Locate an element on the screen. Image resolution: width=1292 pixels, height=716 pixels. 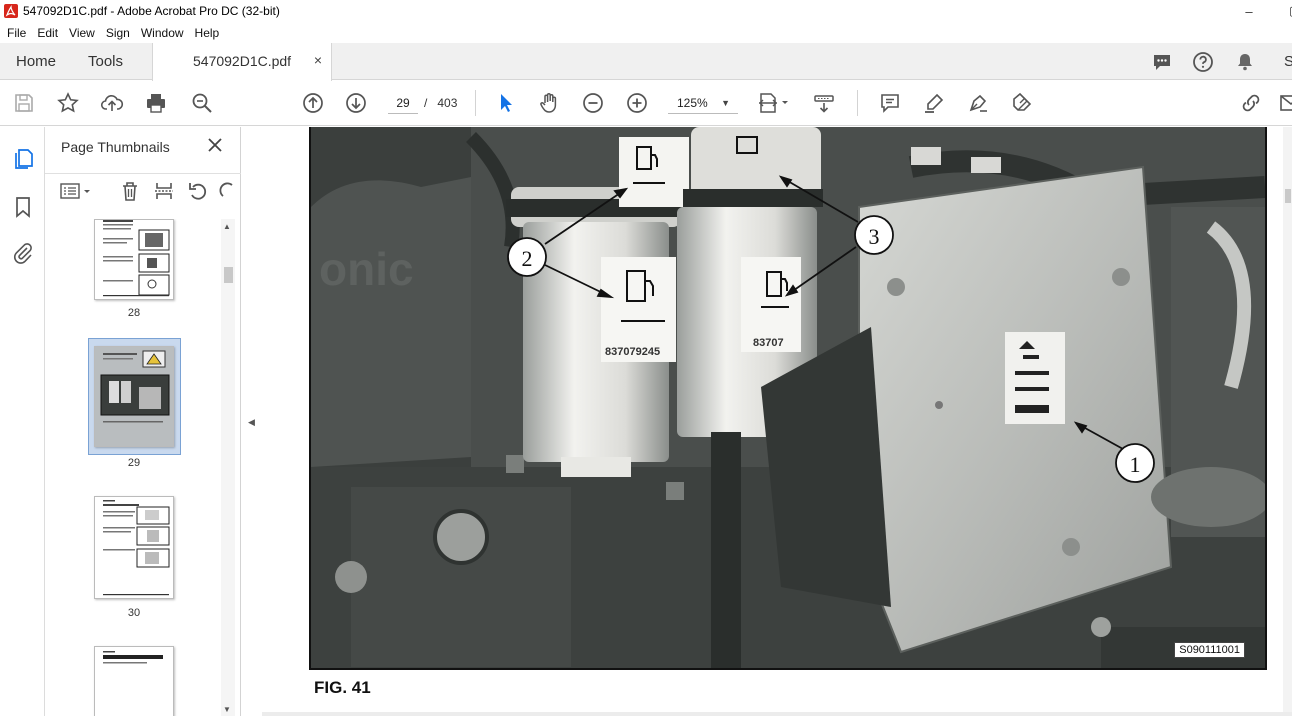
mail-icon is located at coordinates (1286, 103).